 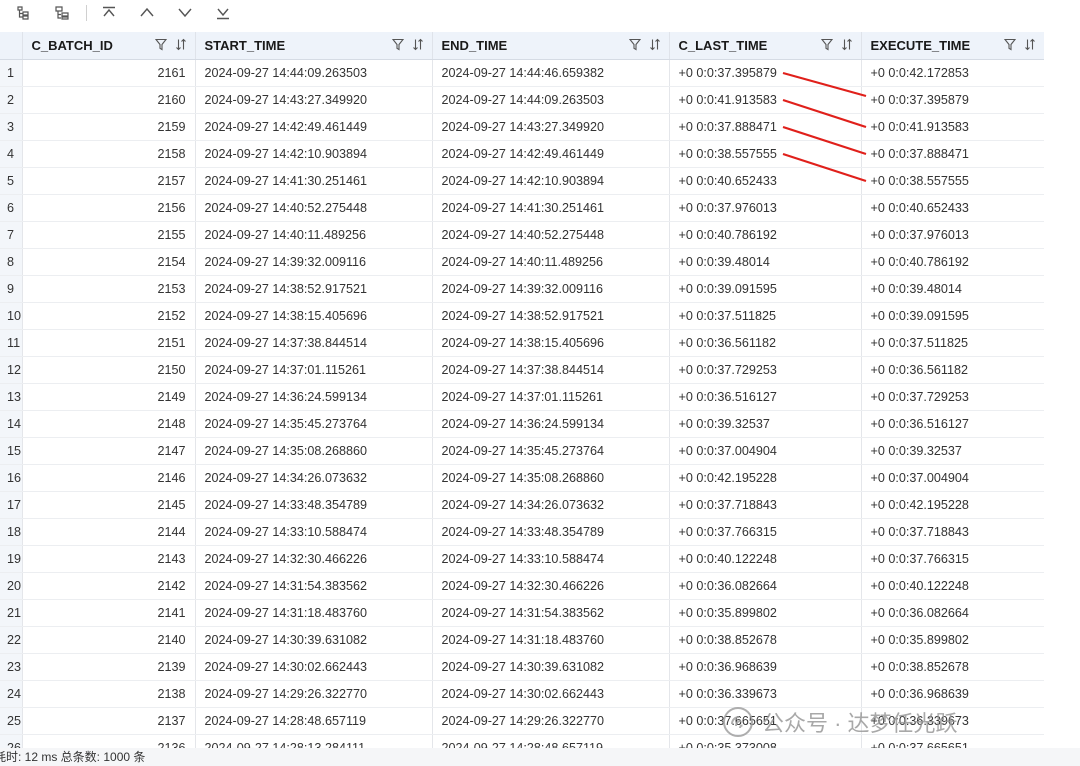 What do you see at coordinates (314, 478) in the screenshot?
I see `start-time-cell: 2024-09-27 14:34:26.073632` at bounding box center [314, 478].